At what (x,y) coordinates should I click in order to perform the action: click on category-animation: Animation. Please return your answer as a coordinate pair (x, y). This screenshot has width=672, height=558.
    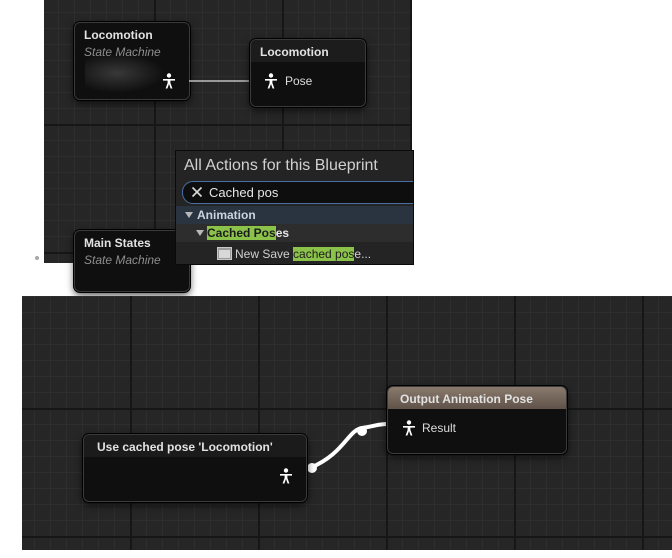
    Looking at the image, I should click on (294, 215).